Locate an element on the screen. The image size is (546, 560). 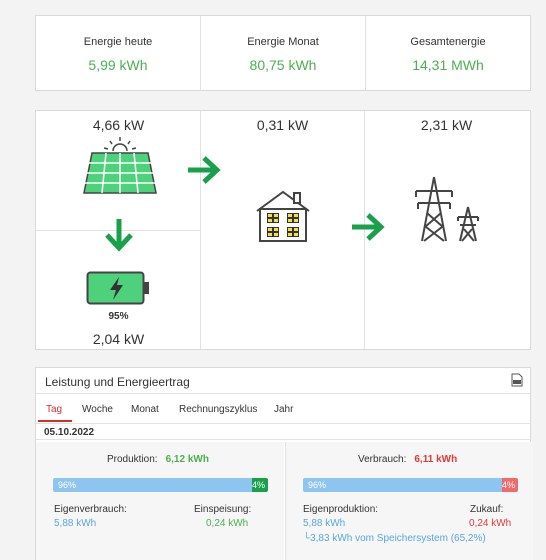
consumption-value: 6,11 kWh is located at coordinates (436, 459).